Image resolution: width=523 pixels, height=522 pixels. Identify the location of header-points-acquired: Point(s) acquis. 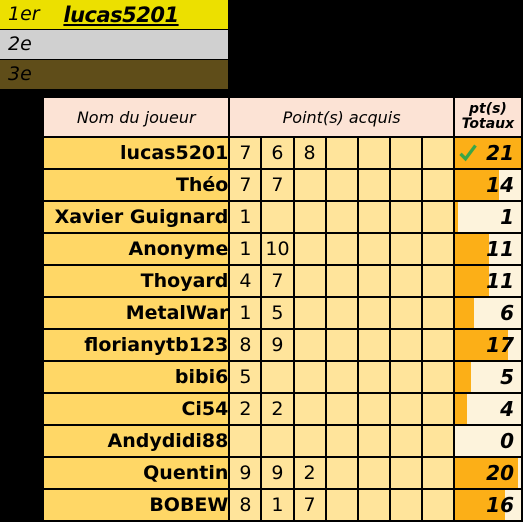
(341, 117).